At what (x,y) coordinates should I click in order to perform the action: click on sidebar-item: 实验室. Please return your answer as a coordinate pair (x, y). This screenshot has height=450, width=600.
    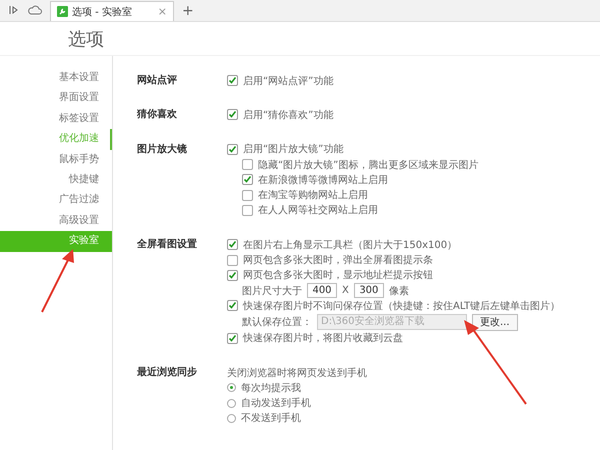
    Looking at the image, I should click on (56, 241).